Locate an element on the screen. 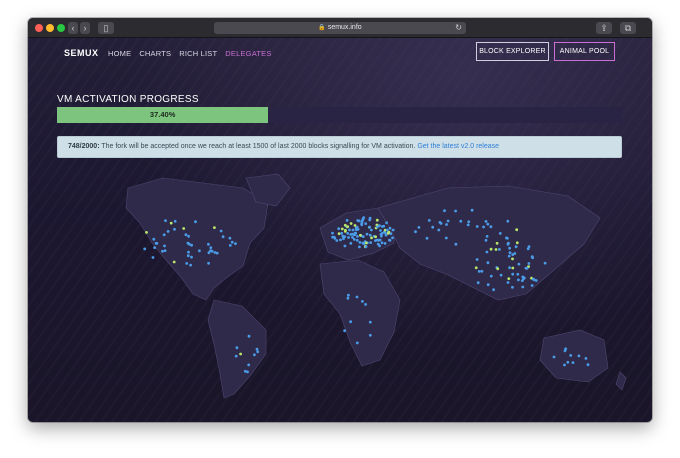 This screenshot has width=680, height=458. close-window-button is located at coordinates (39, 28).